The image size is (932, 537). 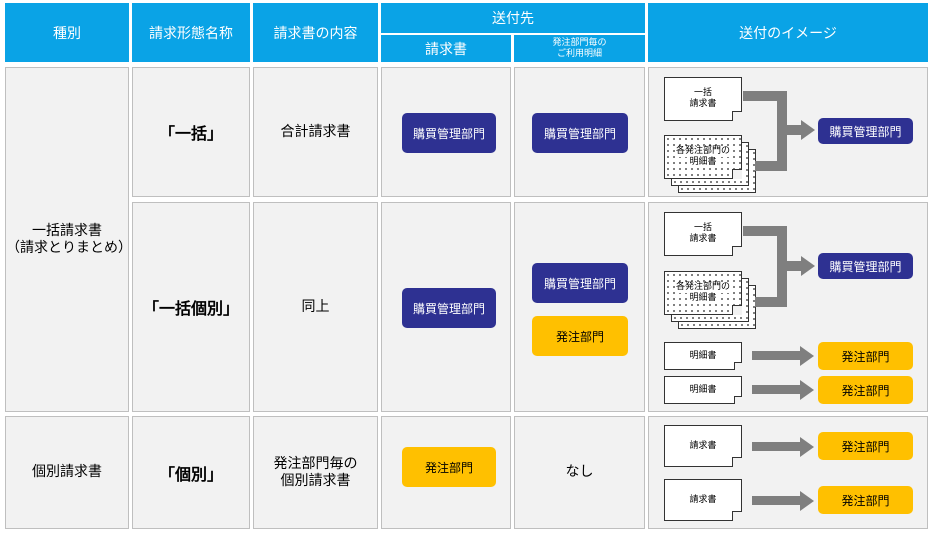 I want to click on cell-content-individual: 発注部門毎の 個別請求書, so click(x=315, y=472).